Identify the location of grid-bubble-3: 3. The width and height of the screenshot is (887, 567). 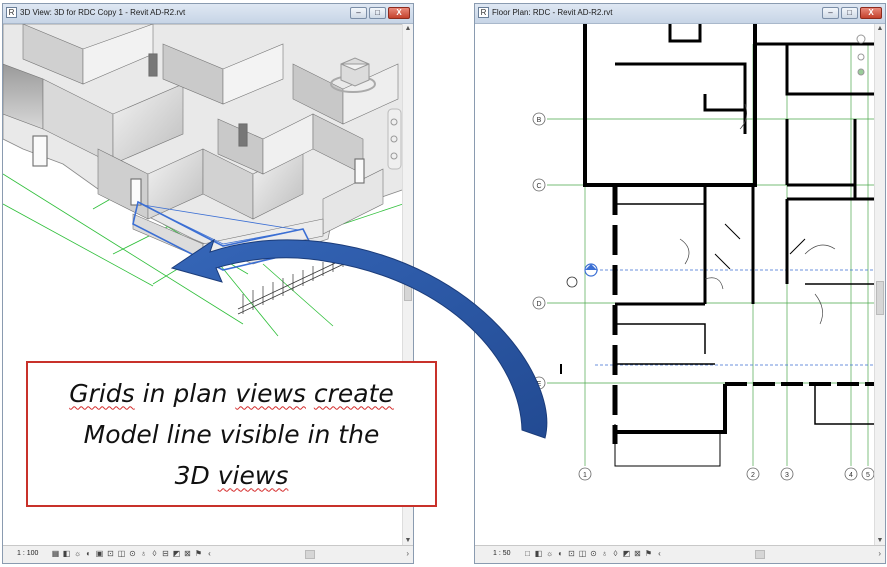
(787, 474).